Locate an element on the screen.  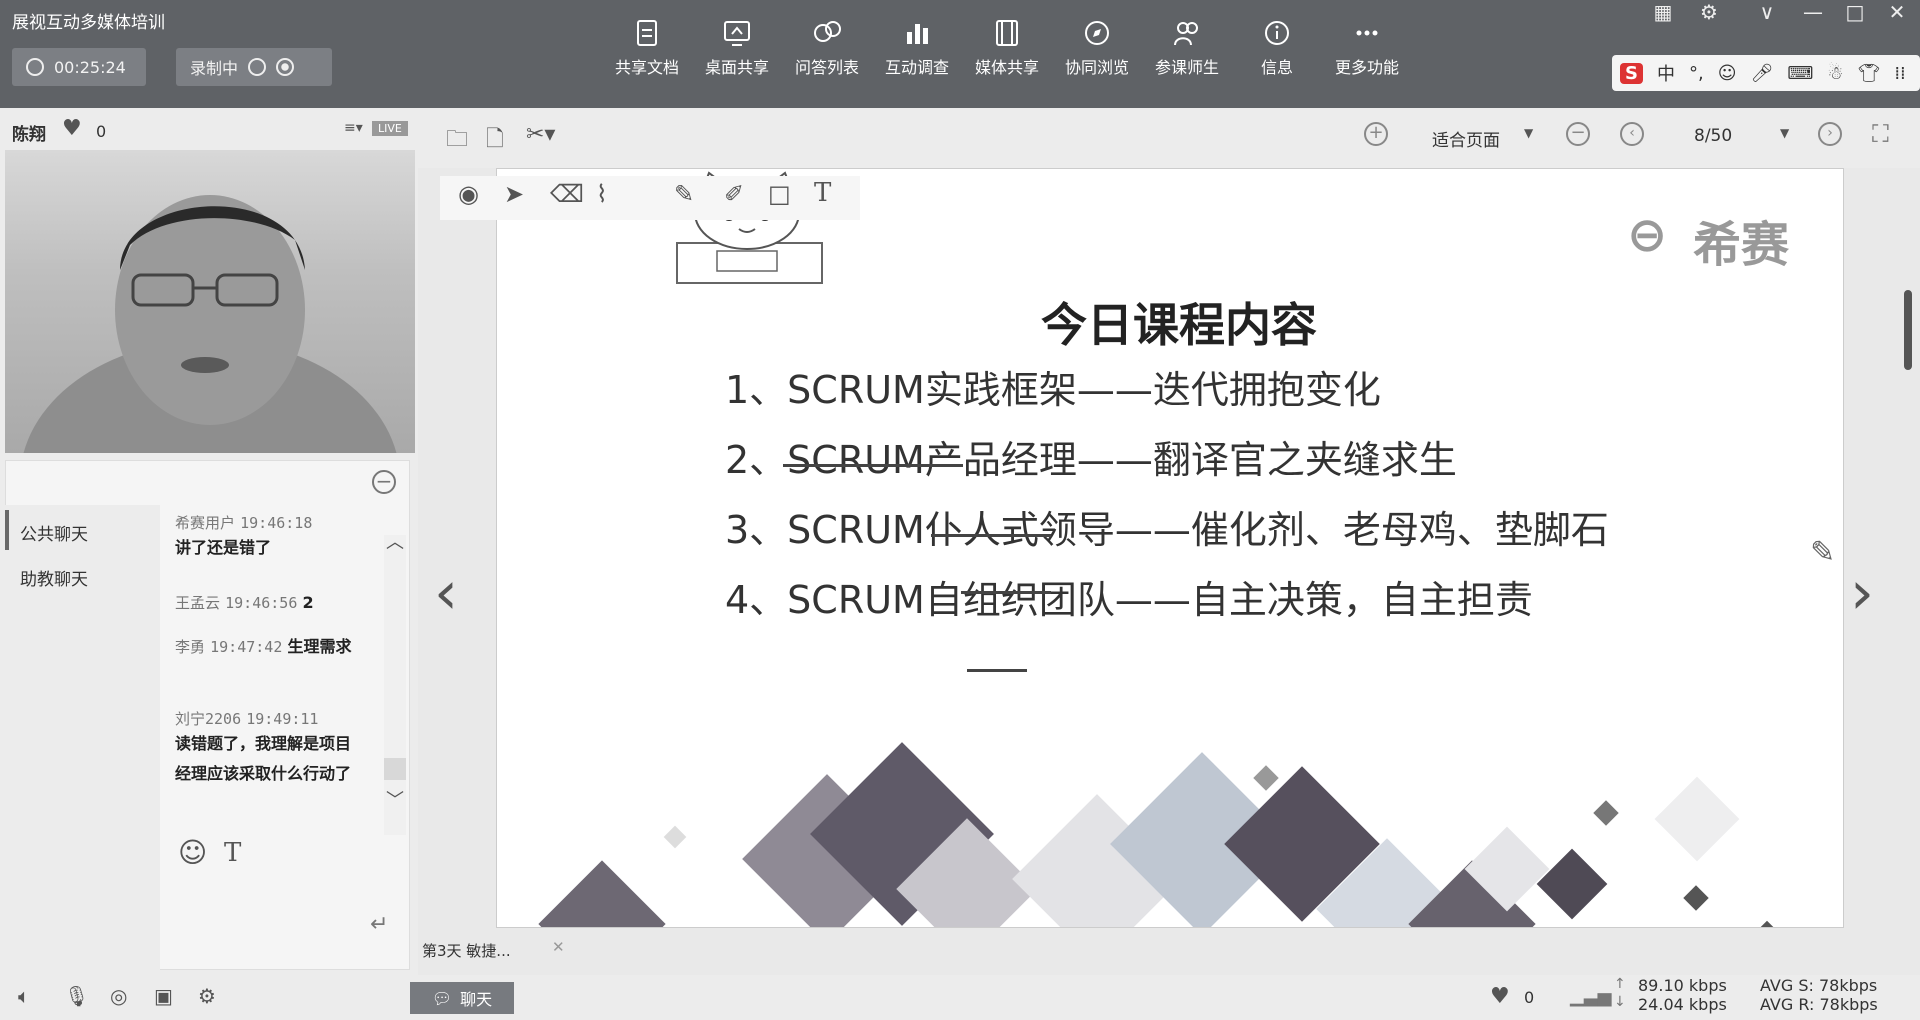
pen-toggle-icon: ✎ is located at coordinates (1822, 552).